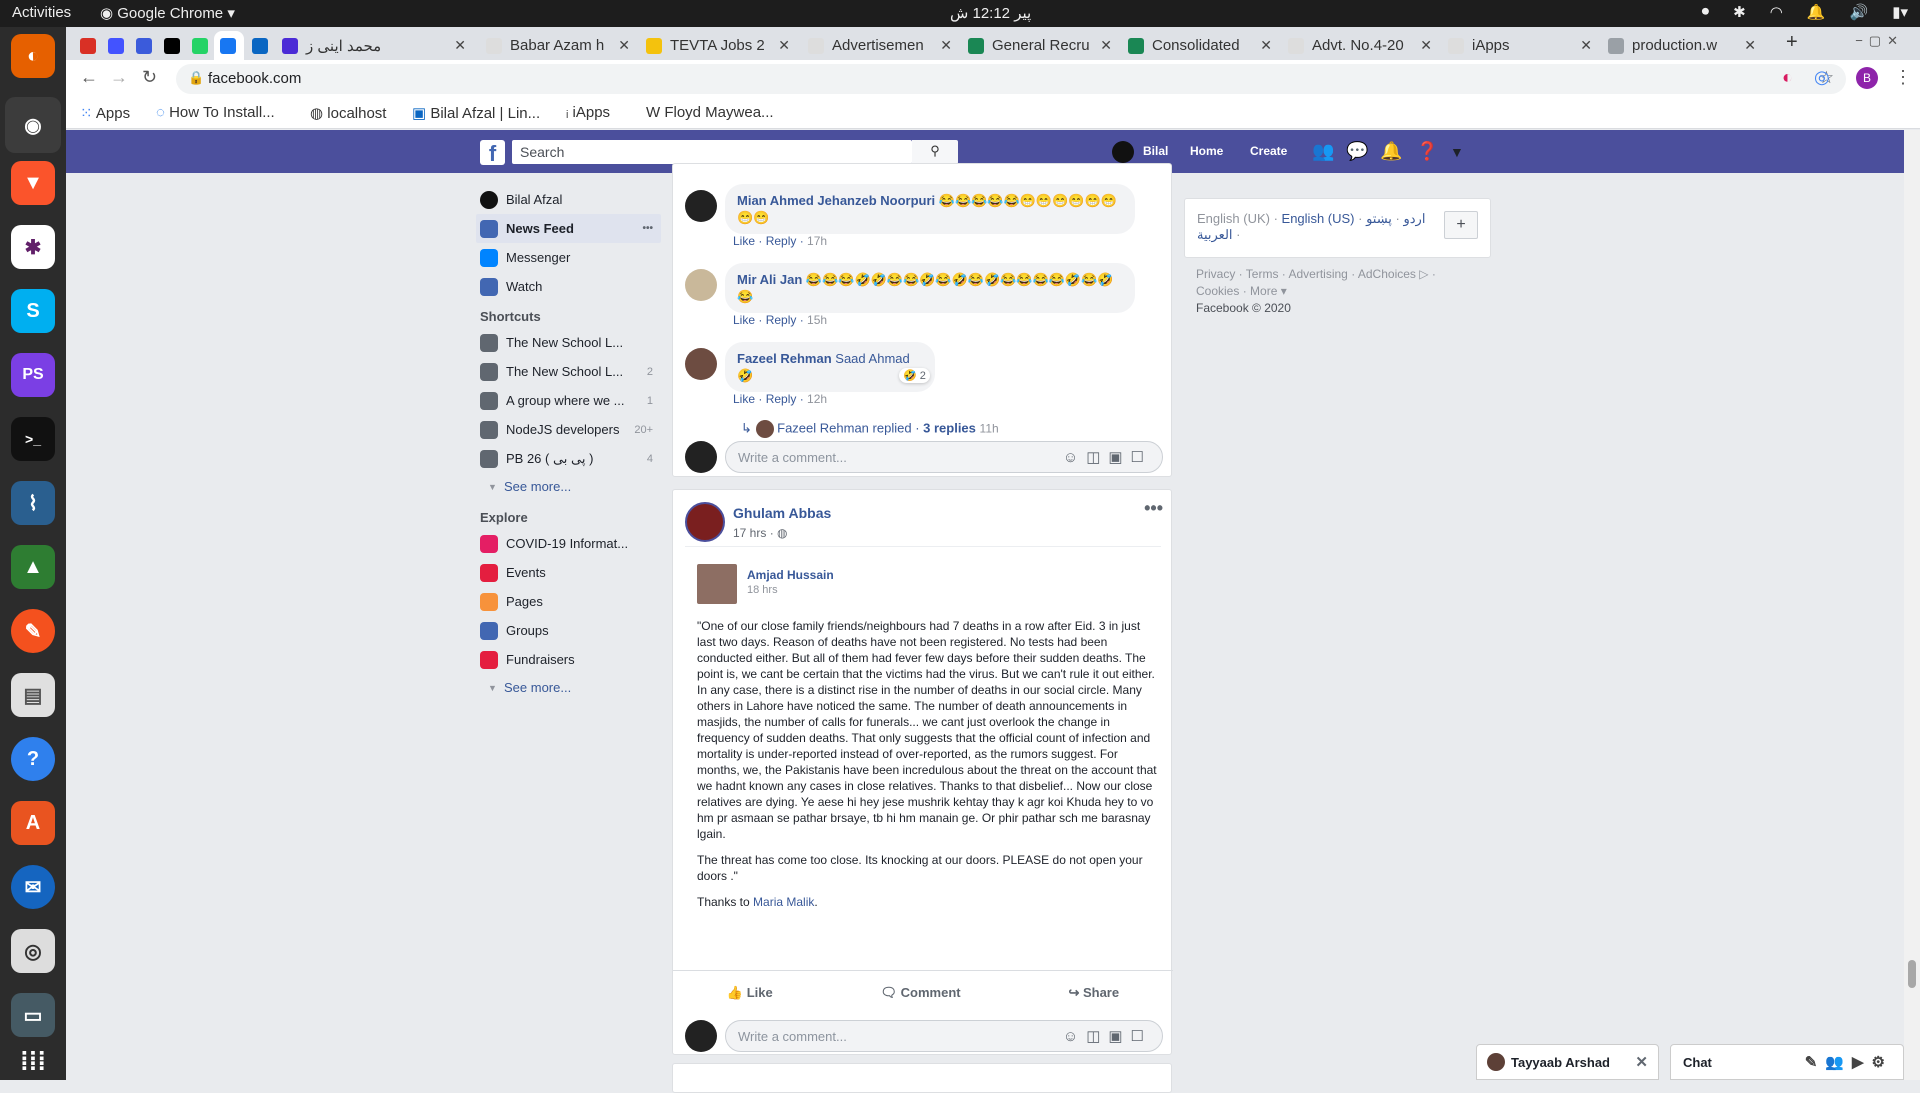 This screenshot has height=1093, width=1920. What do you see at coordinates (33, 247) in the screenshot?
I see `slack-icon: ✱` at bounding box center [33, 247].